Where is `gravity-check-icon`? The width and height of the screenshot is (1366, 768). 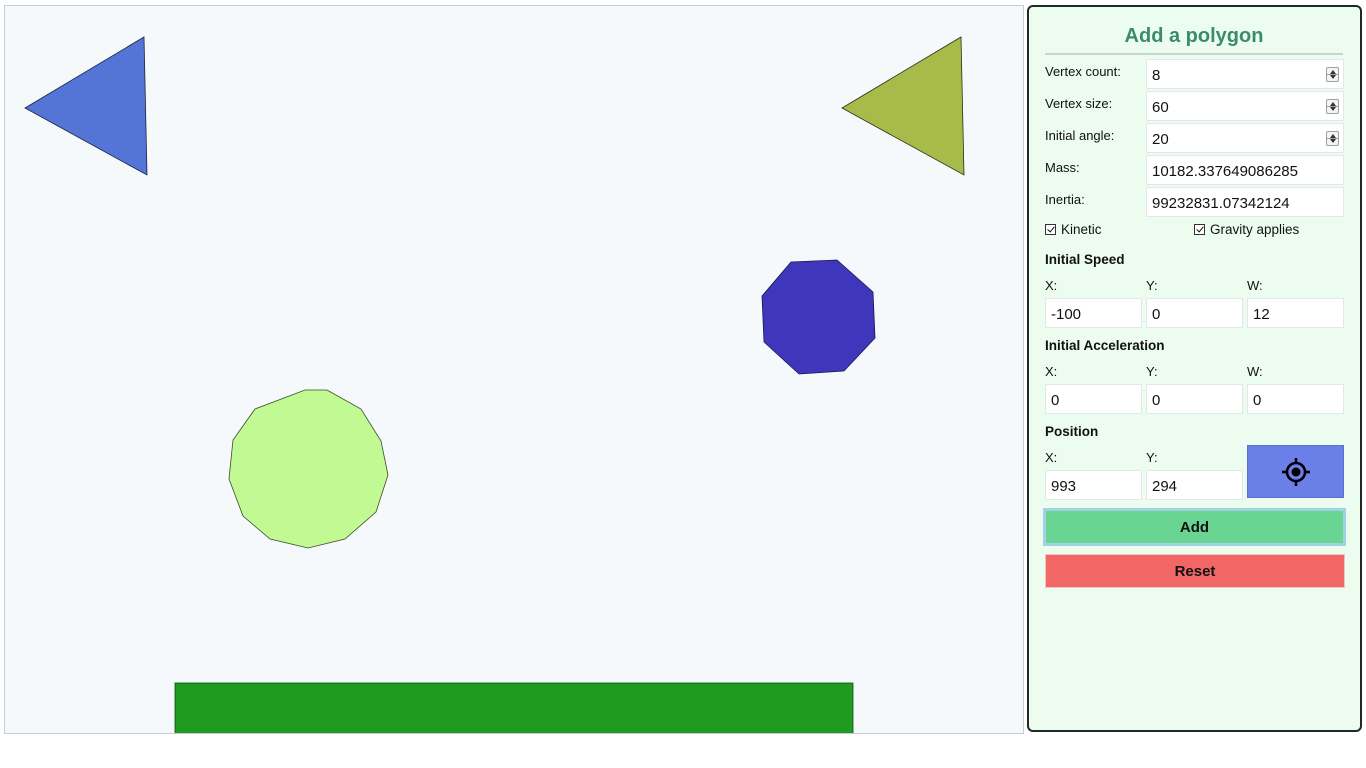 gravity-check-icon is located at coordinates (1199, 229).